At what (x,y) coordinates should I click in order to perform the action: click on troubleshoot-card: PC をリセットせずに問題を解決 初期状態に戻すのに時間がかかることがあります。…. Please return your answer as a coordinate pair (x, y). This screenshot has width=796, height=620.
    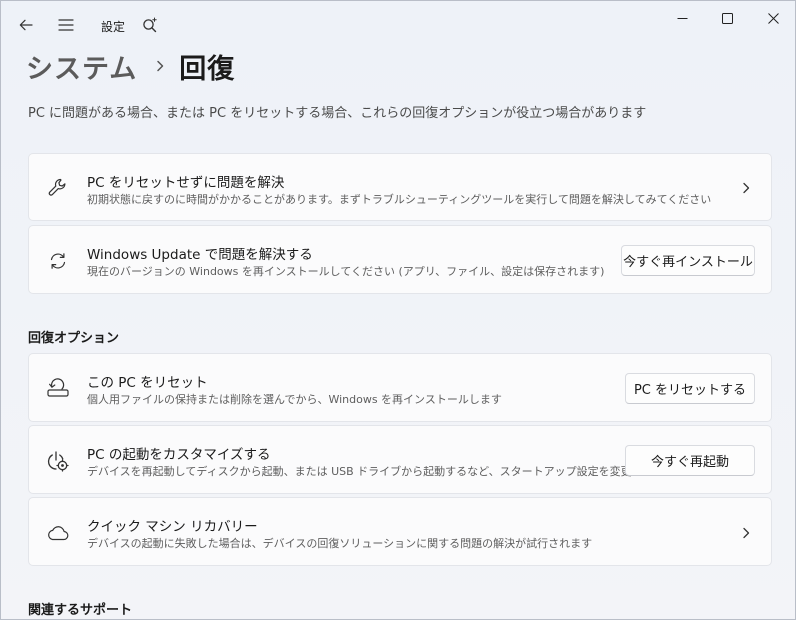
    Looking at the image, I should click on (400, 187).